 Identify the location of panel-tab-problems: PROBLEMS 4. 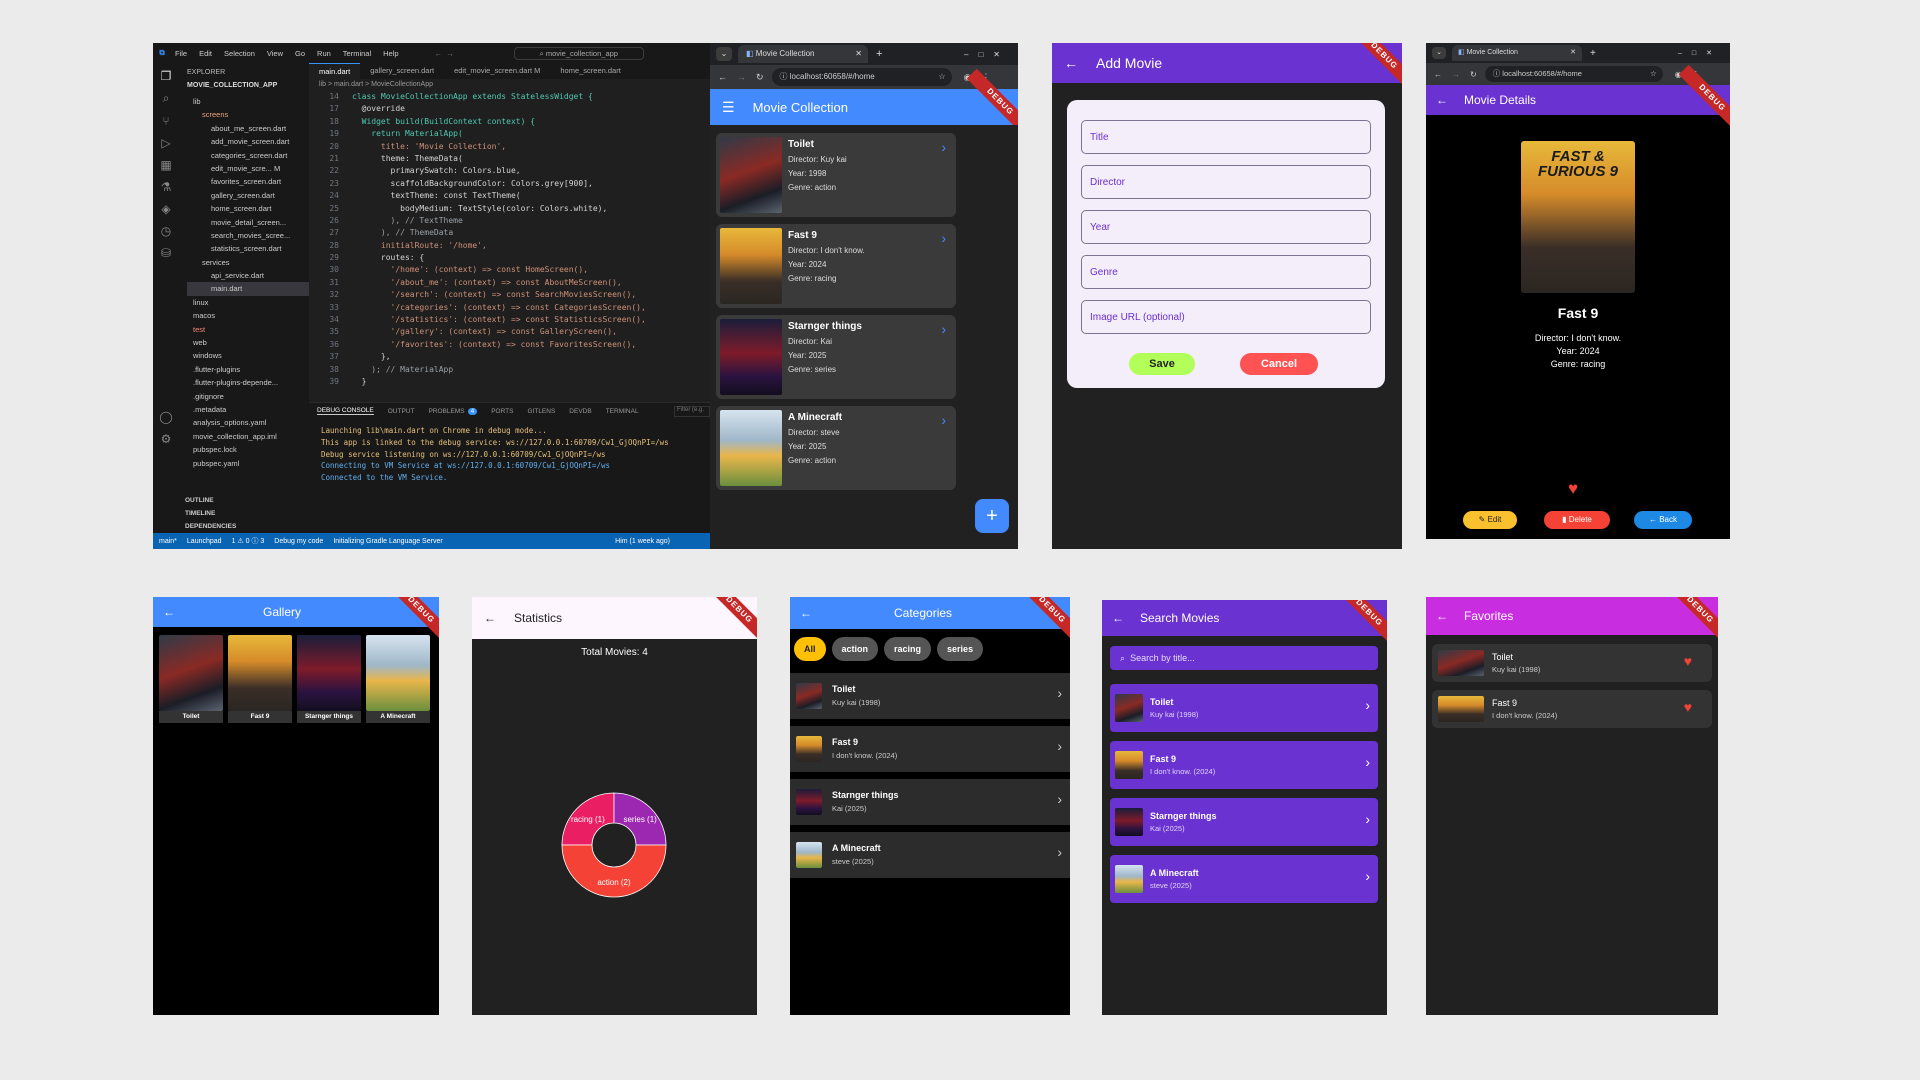
(453, 411).